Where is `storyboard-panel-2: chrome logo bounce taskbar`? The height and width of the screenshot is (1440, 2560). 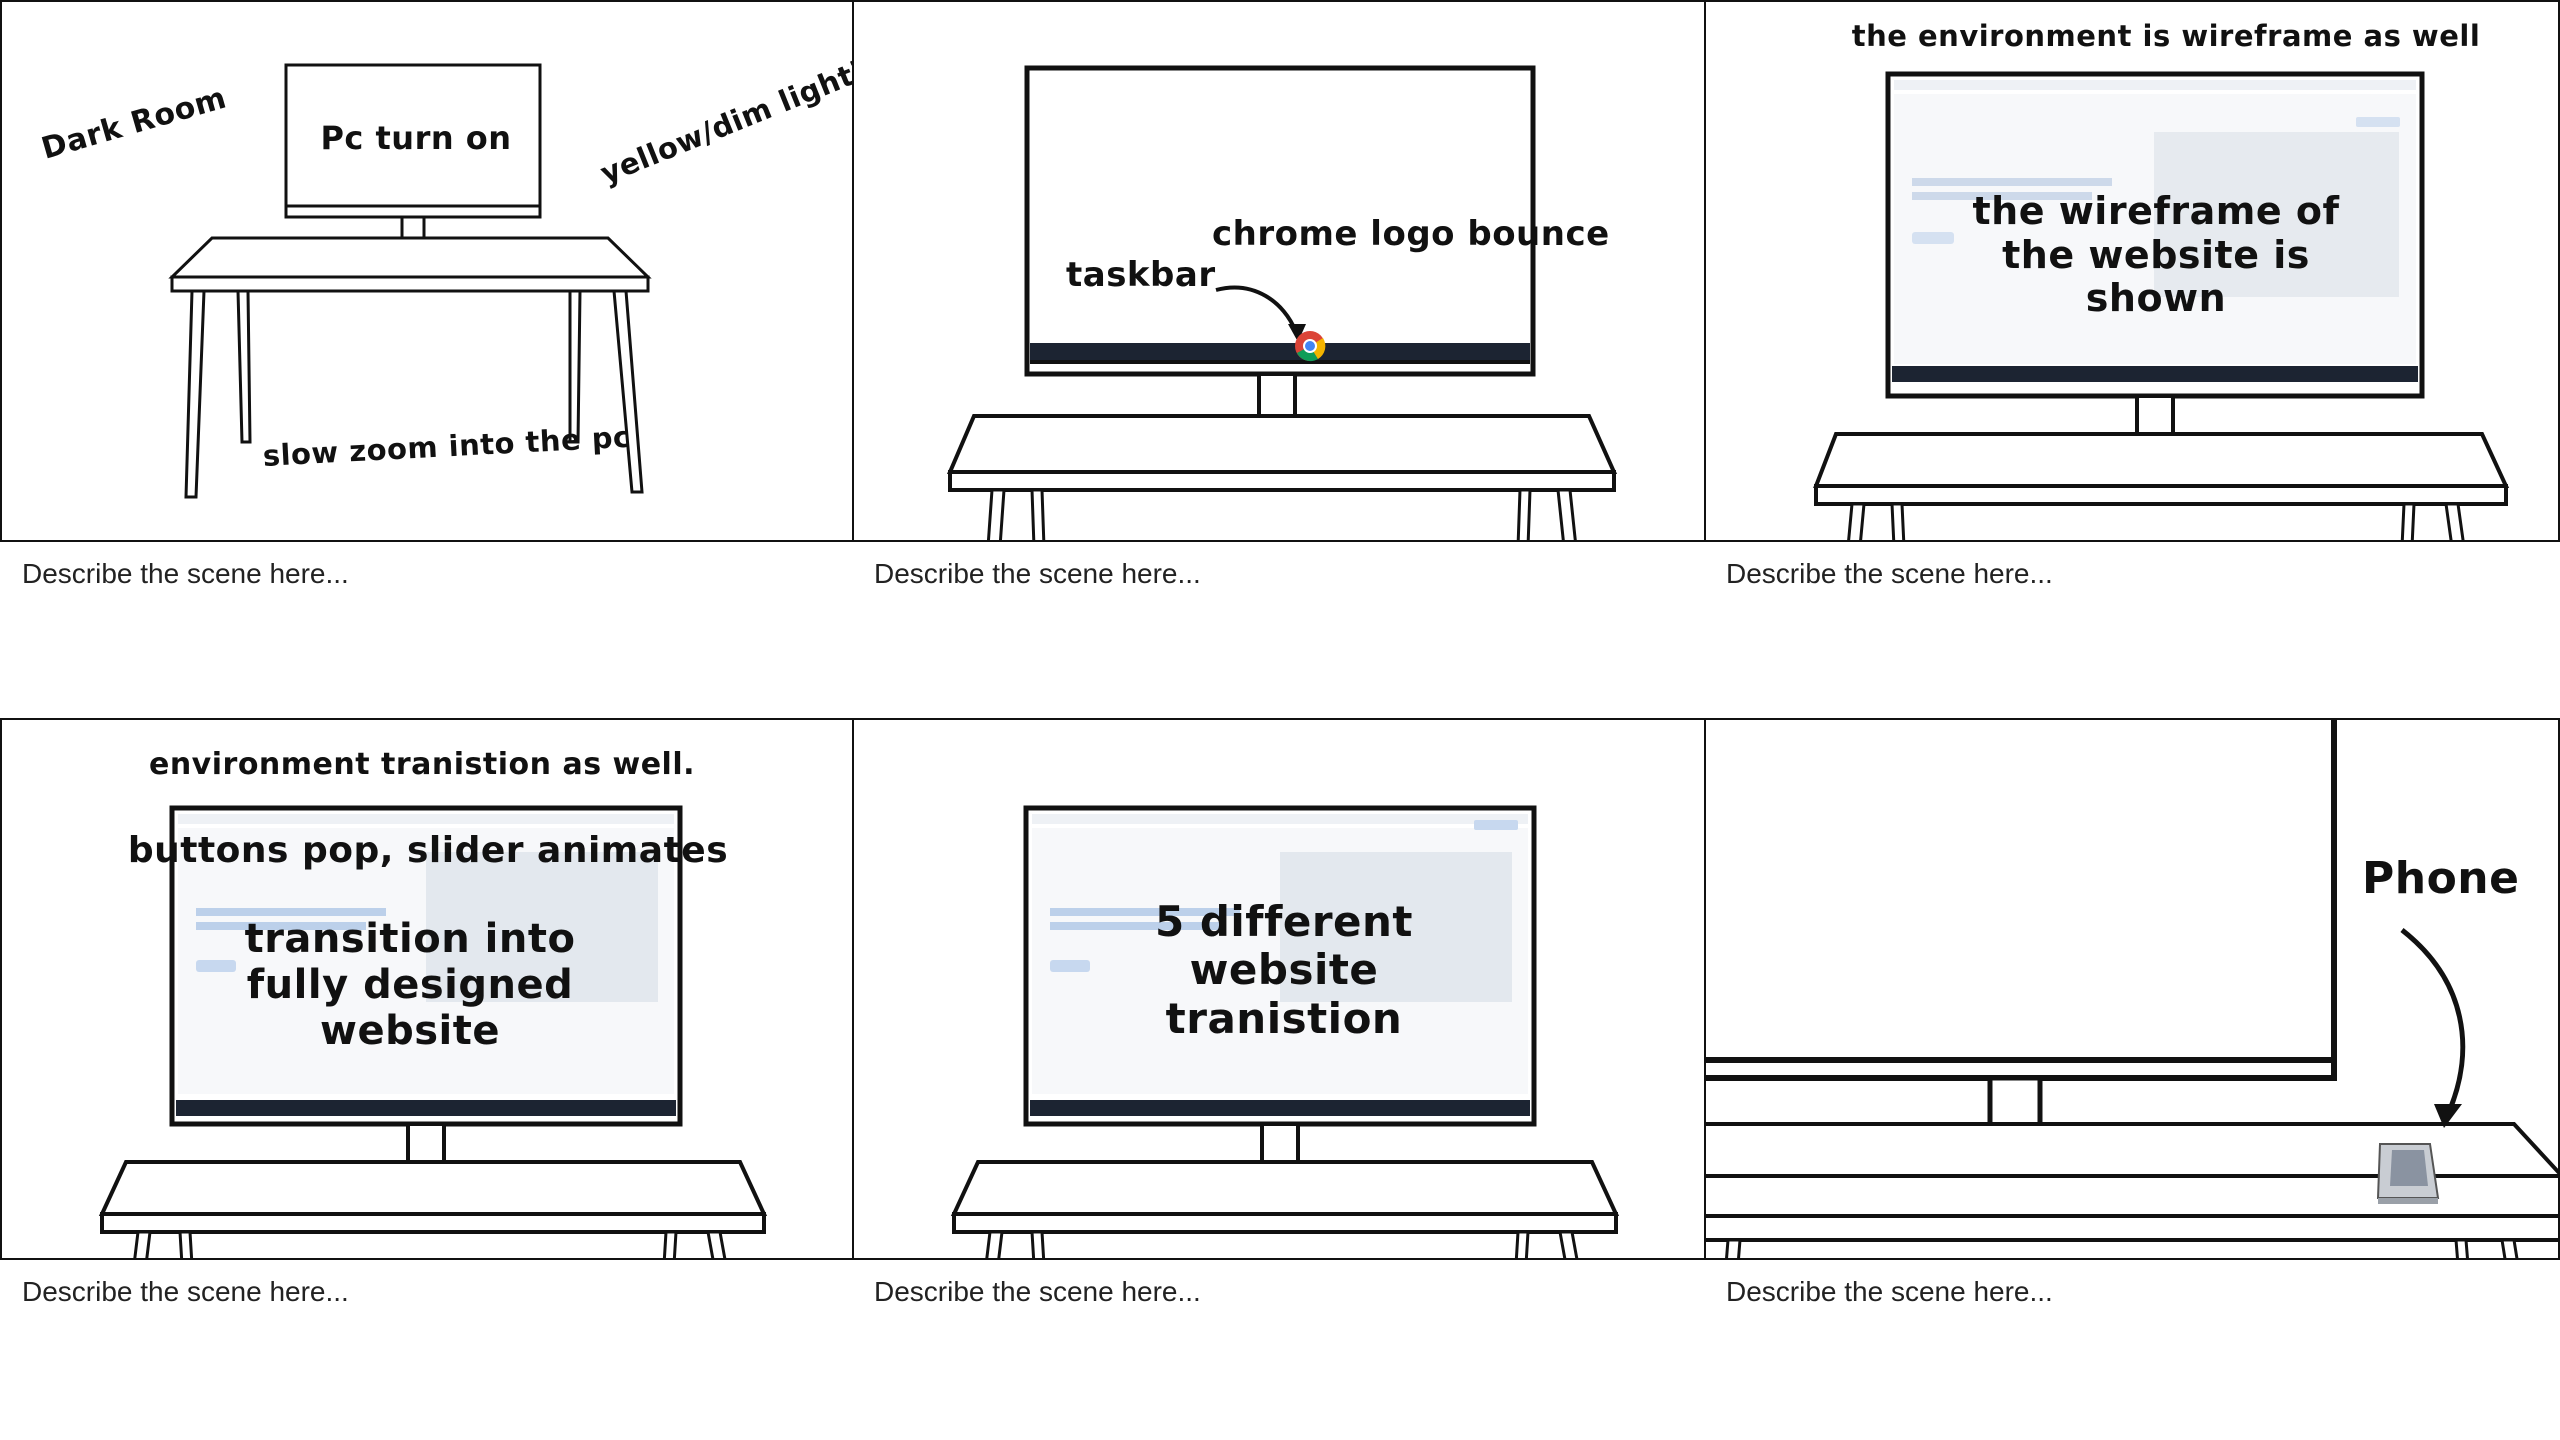 storyboard-panel-2: chrome logo bounce taskbar is located at coordinates (1279, 271).